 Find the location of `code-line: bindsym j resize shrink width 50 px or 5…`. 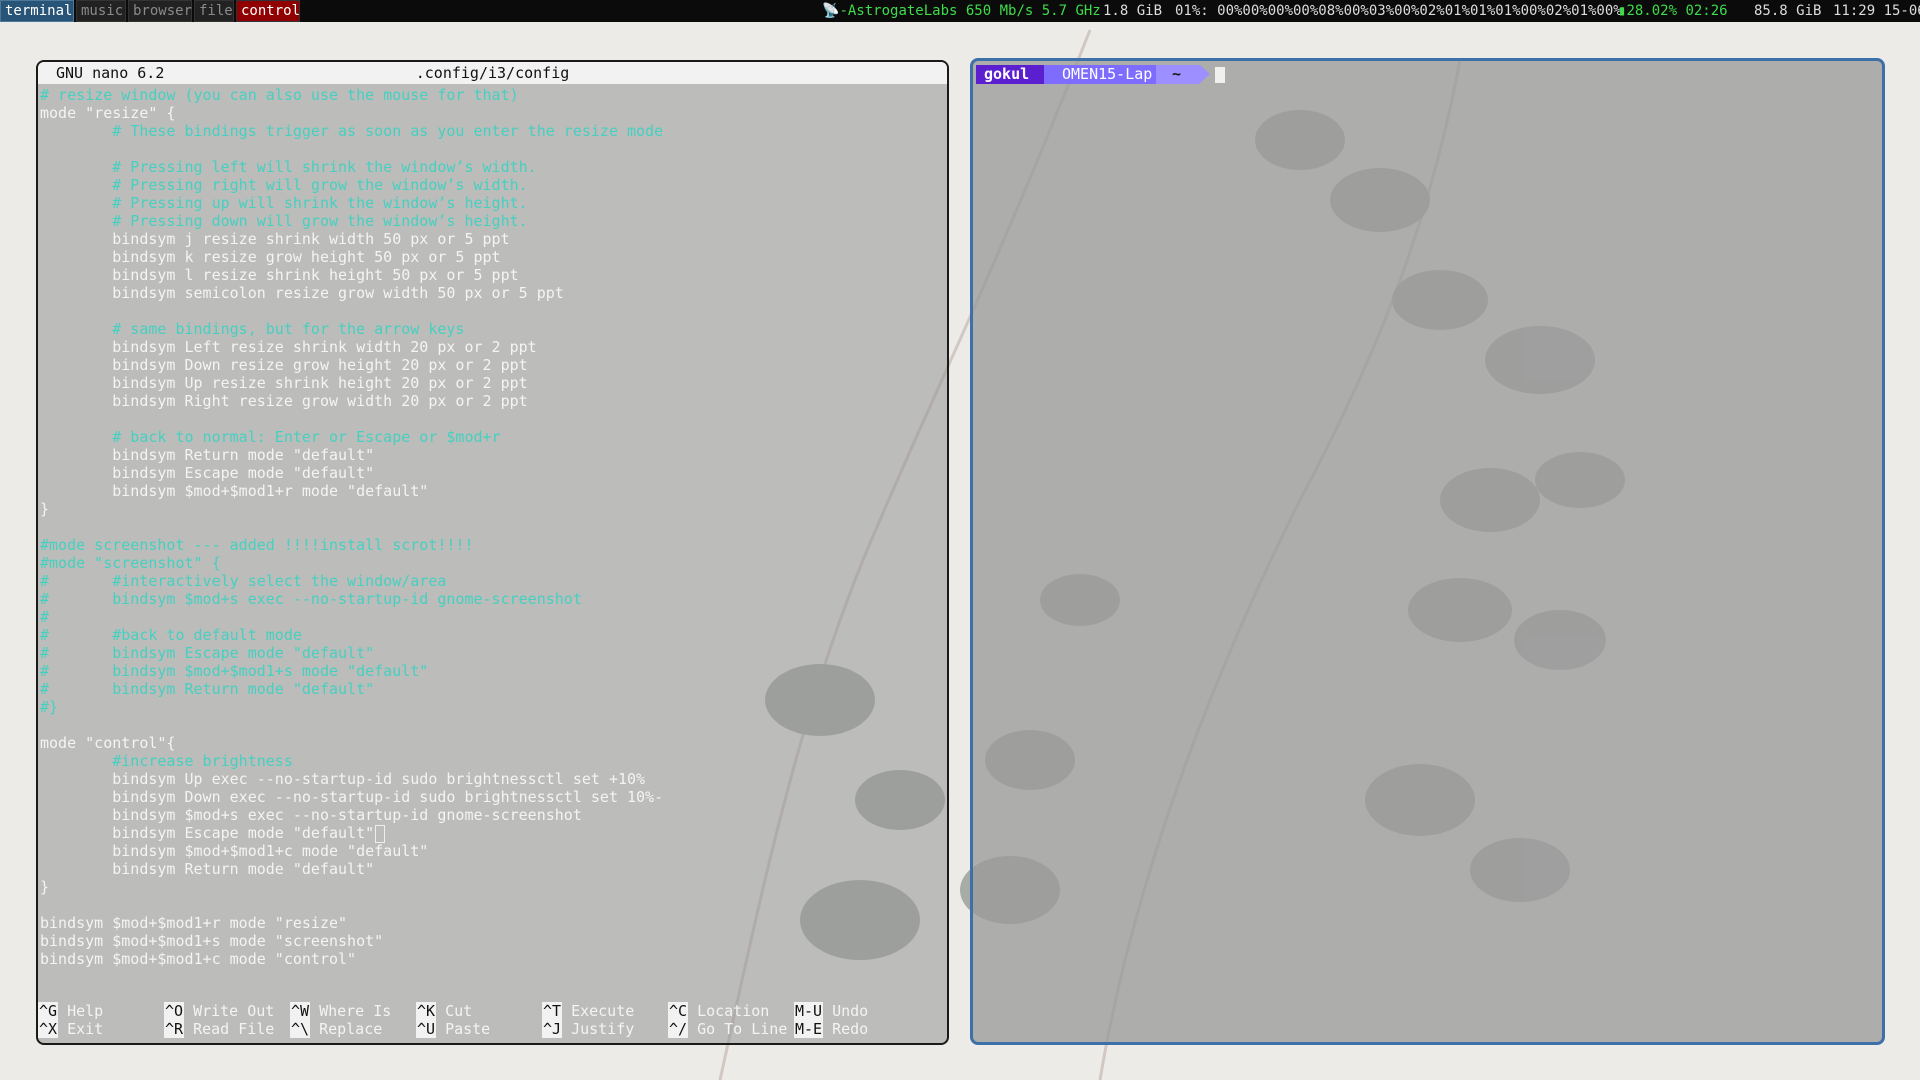

code-line: bindsym j resize shrink width 50 px or 5… is located at coordinates (492, 239).